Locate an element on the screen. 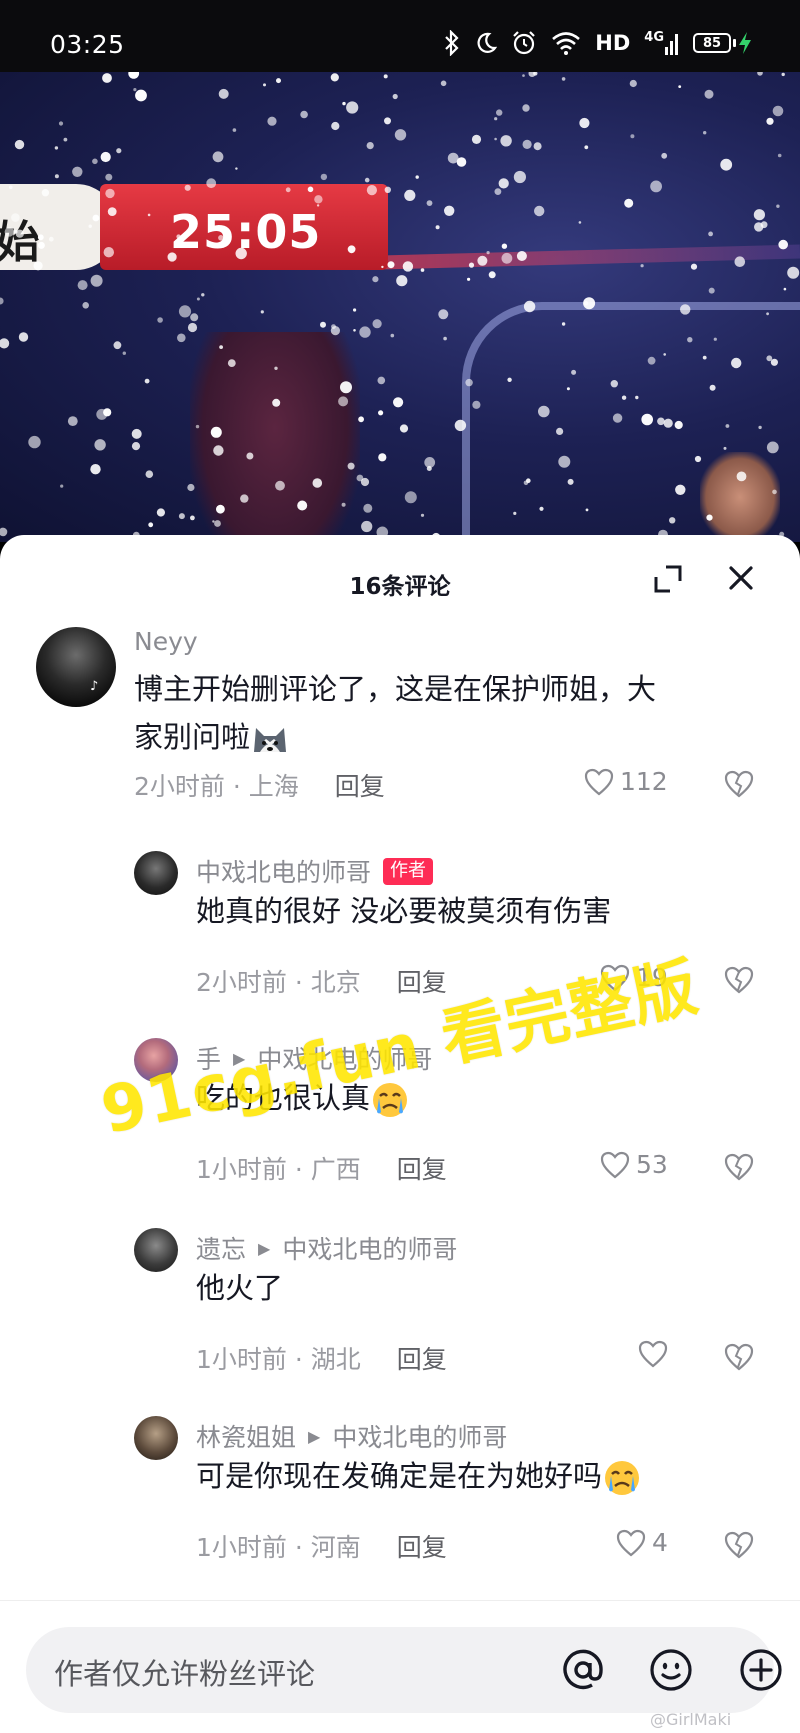 This screenshot has height=1733, width=800. username: Neyy is located at coordinates (166, 641).